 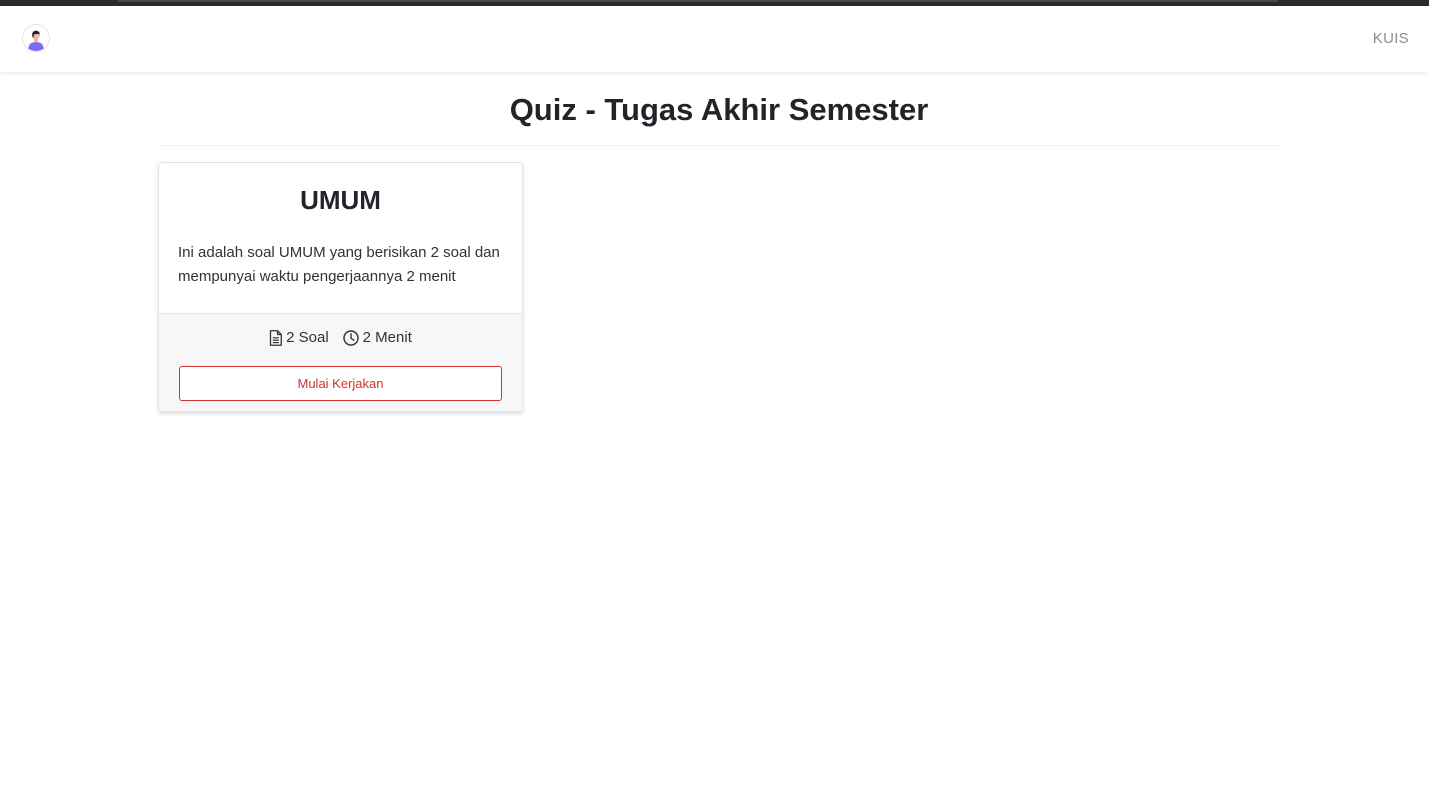 What do you see at coordinates (719, 109) in the screenshot?
I see `page-title: Quiz - Tugas Akhir Semester` at bounding box center [719, 109].